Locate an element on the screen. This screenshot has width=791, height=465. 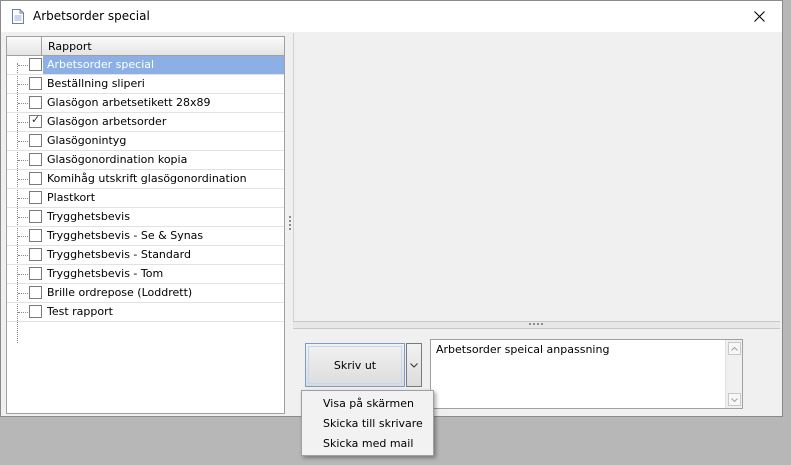
report-row: Test rapport is located at coordinates (145, 312).